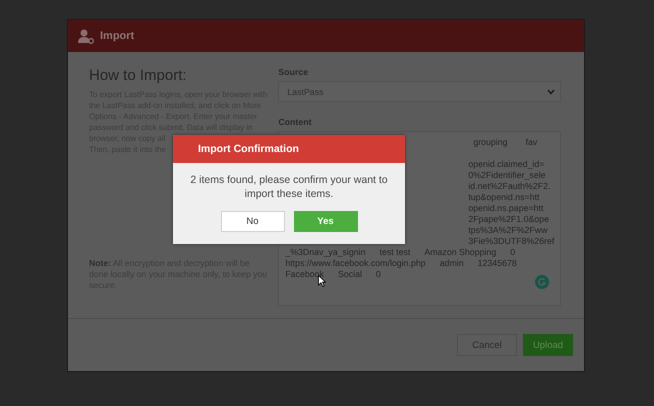  Describe the element at coordinates (509, 186) in the screenshot. I see `content-text: id.net%2Fauth%2F2.` at that location.